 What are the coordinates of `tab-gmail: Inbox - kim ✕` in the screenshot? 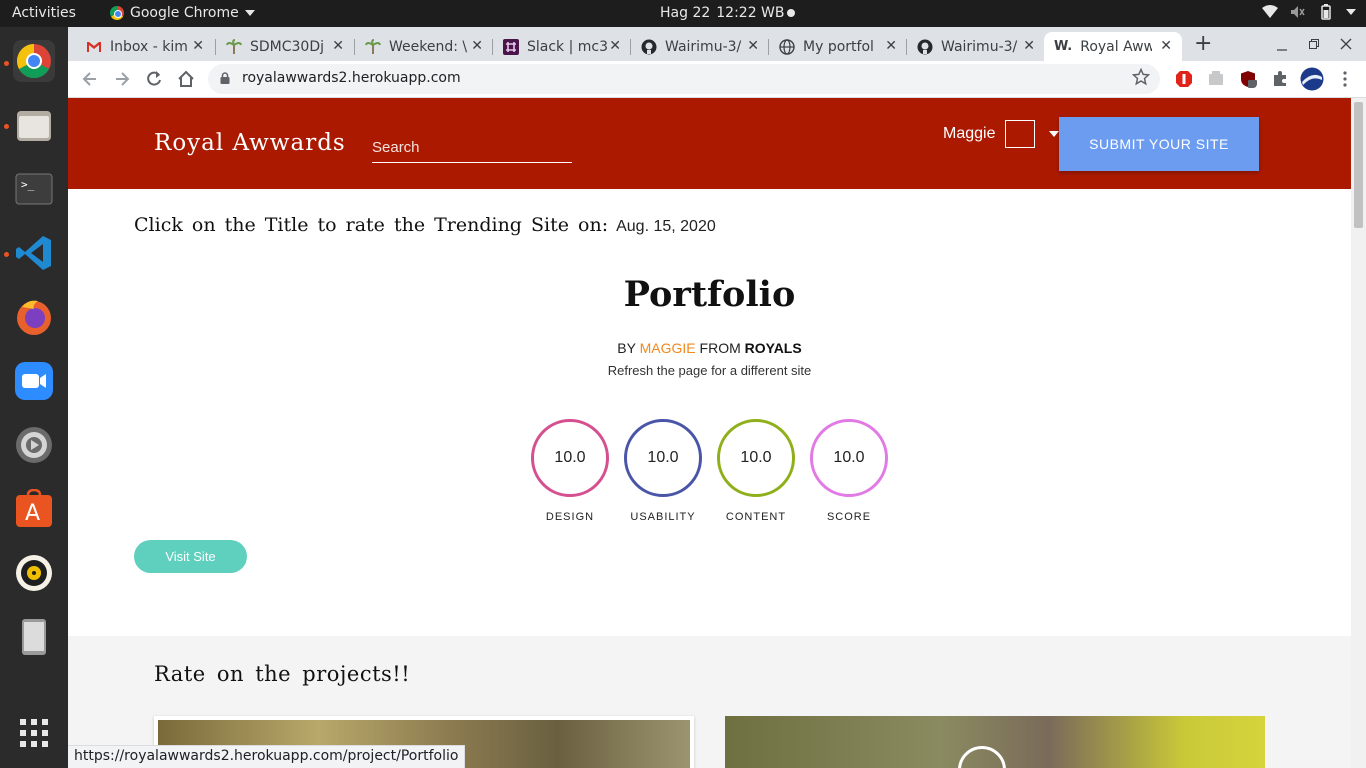 It's located at (145, 46).